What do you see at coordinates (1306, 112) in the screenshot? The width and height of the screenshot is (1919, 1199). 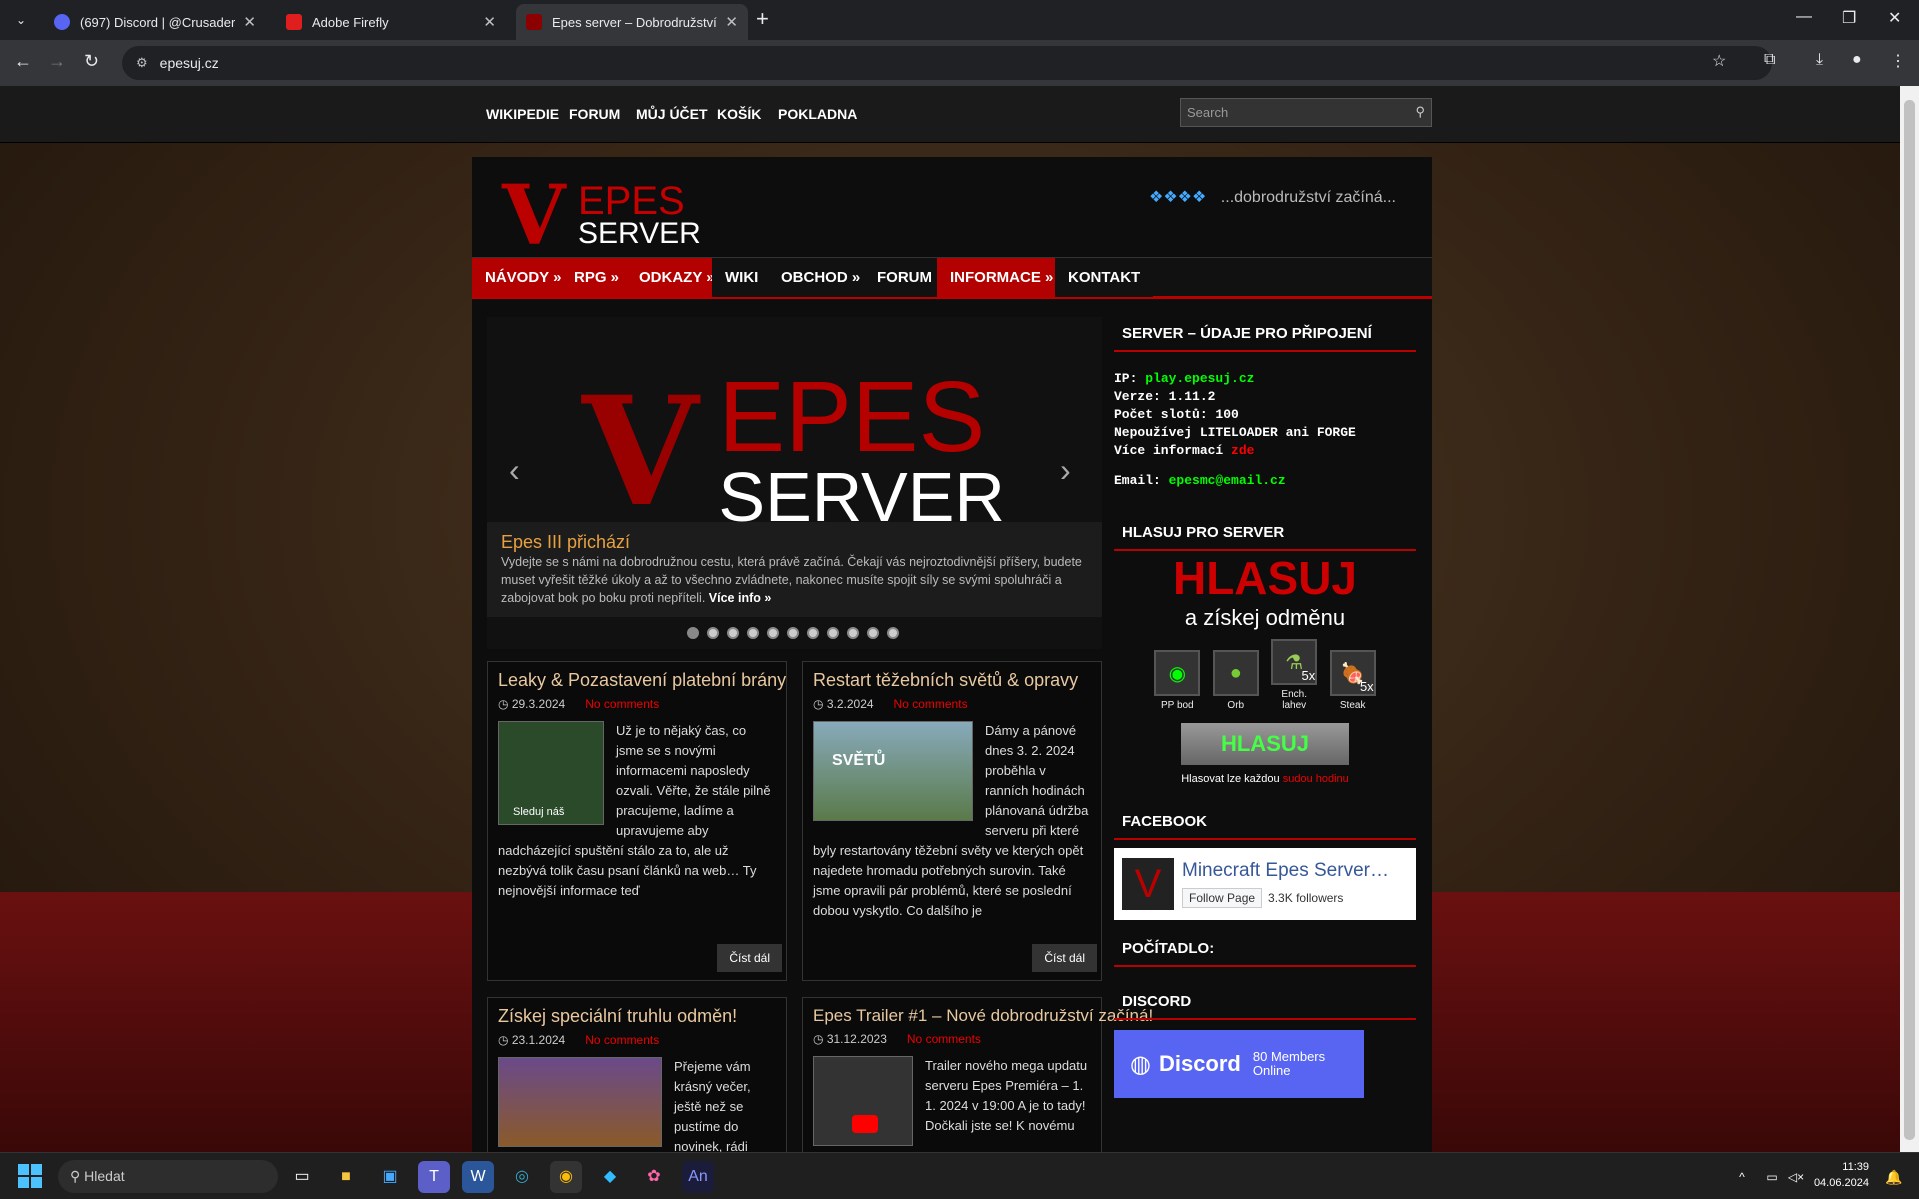 I see `search-input: Search ⚲` at bounding box center [1306, 112].